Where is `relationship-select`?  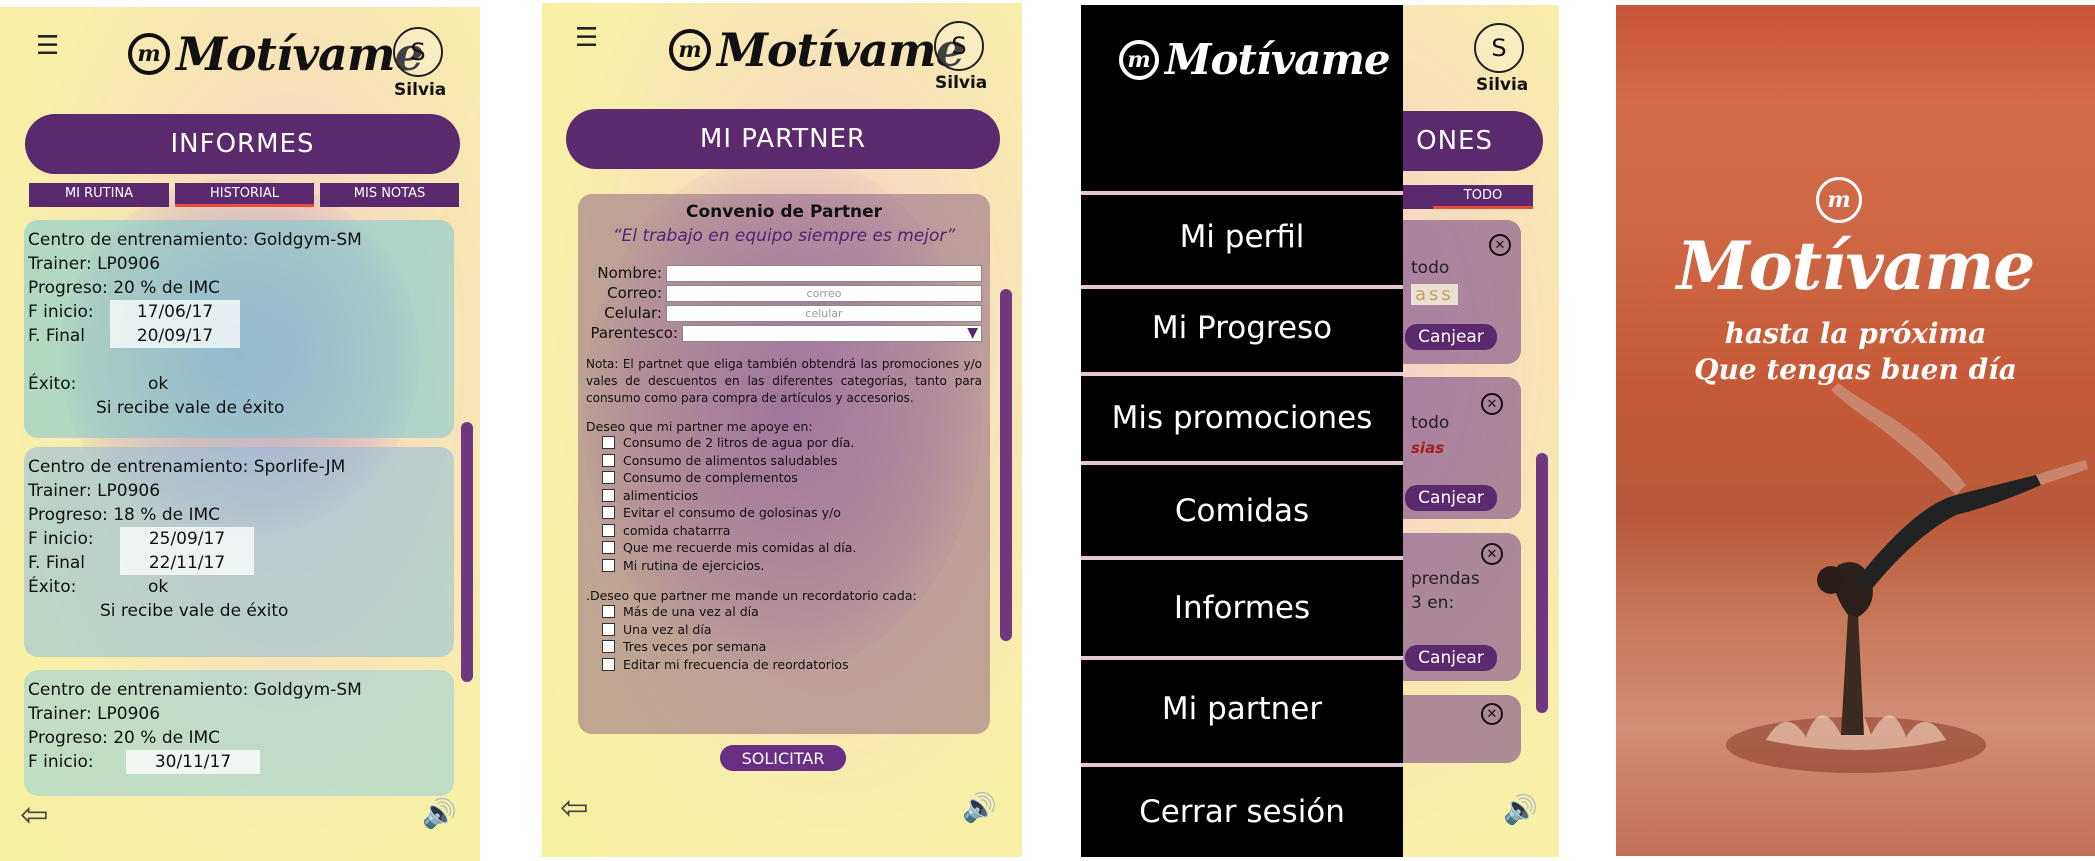 relationship-select is located at coordinates (832, 333).